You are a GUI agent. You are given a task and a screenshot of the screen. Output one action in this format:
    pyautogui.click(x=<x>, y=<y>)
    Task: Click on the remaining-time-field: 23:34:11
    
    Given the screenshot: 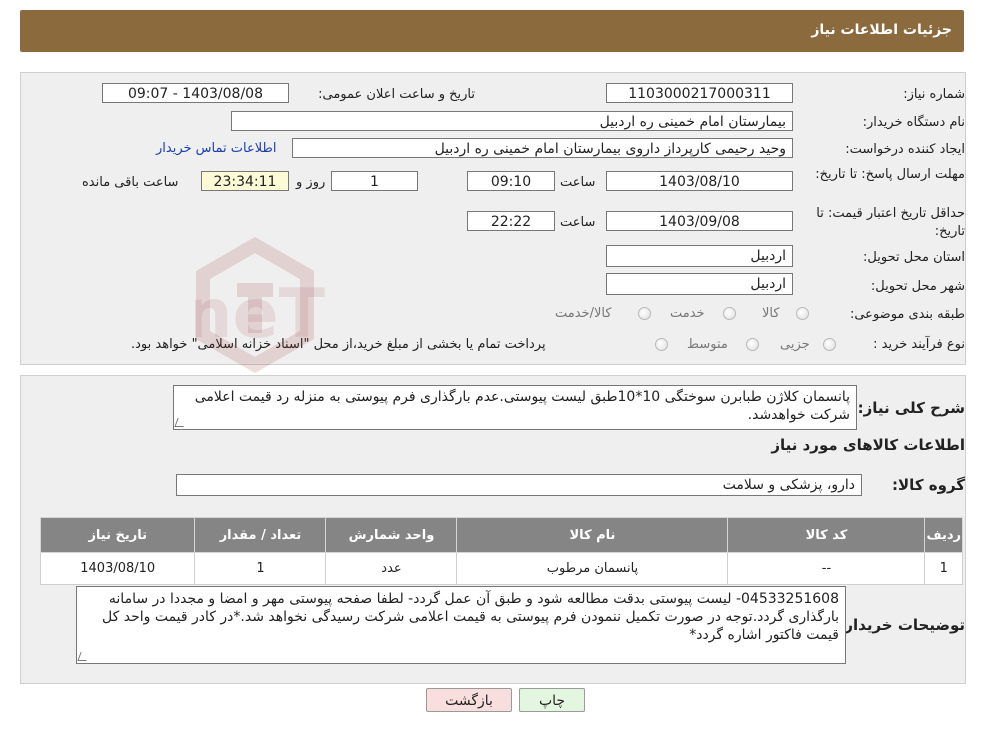 What is the action you would take?
    pyautogui.click(x=245, y=181)
    